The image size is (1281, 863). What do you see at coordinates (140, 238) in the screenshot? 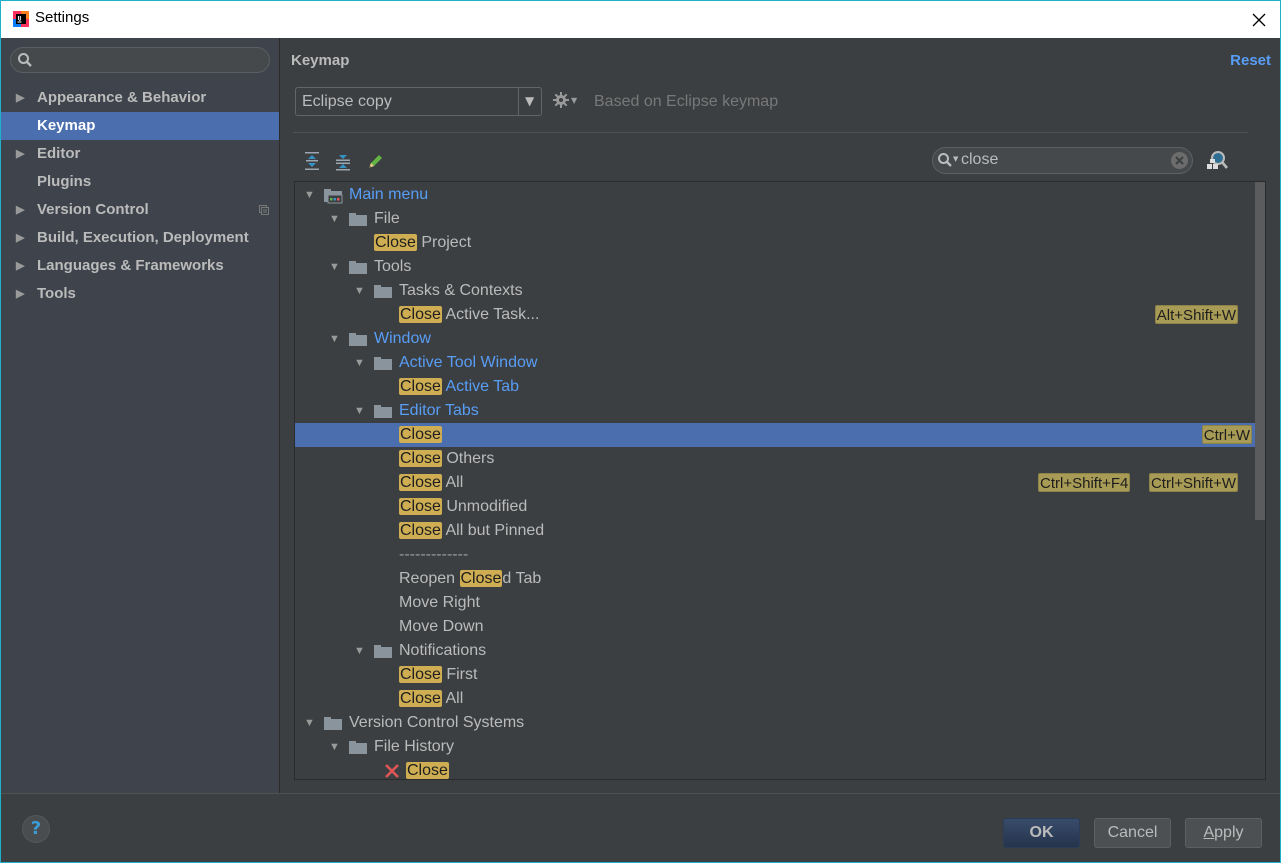
I see `sidebar-item-build-execution-deployment: ▶ Build, Execution, Deployment` at bounding box center [140, 238].